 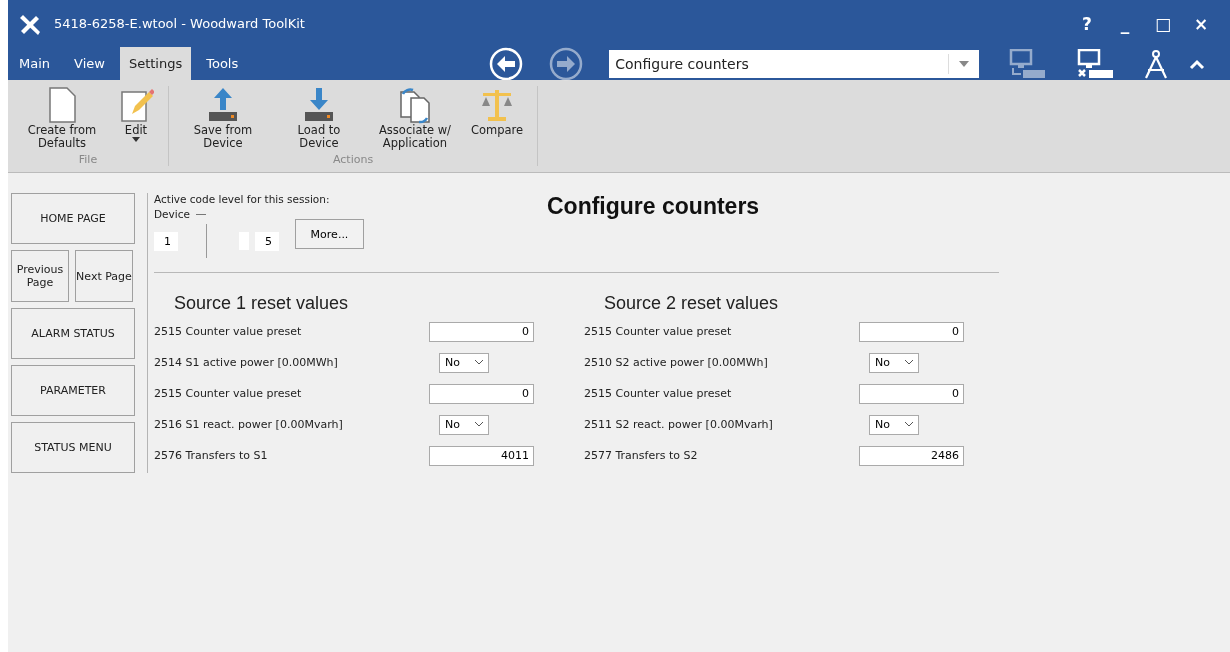 I want to click on compass-icon, so click(x=1156, y=63).